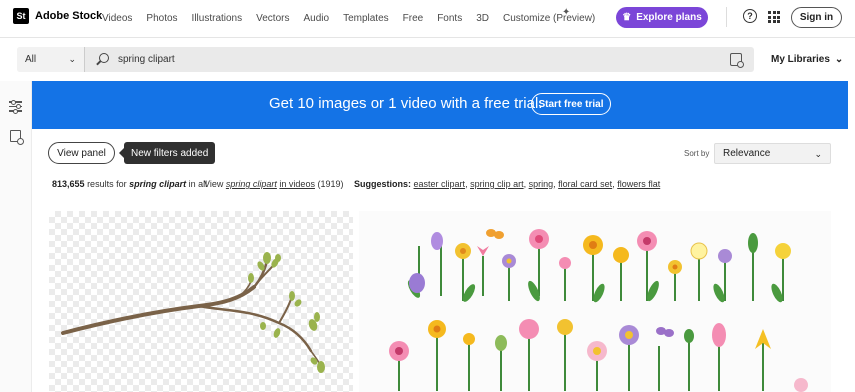 The image size is (855, 392). I want to click on sort-by-select: Relevance ⌄, so click(772, 153).